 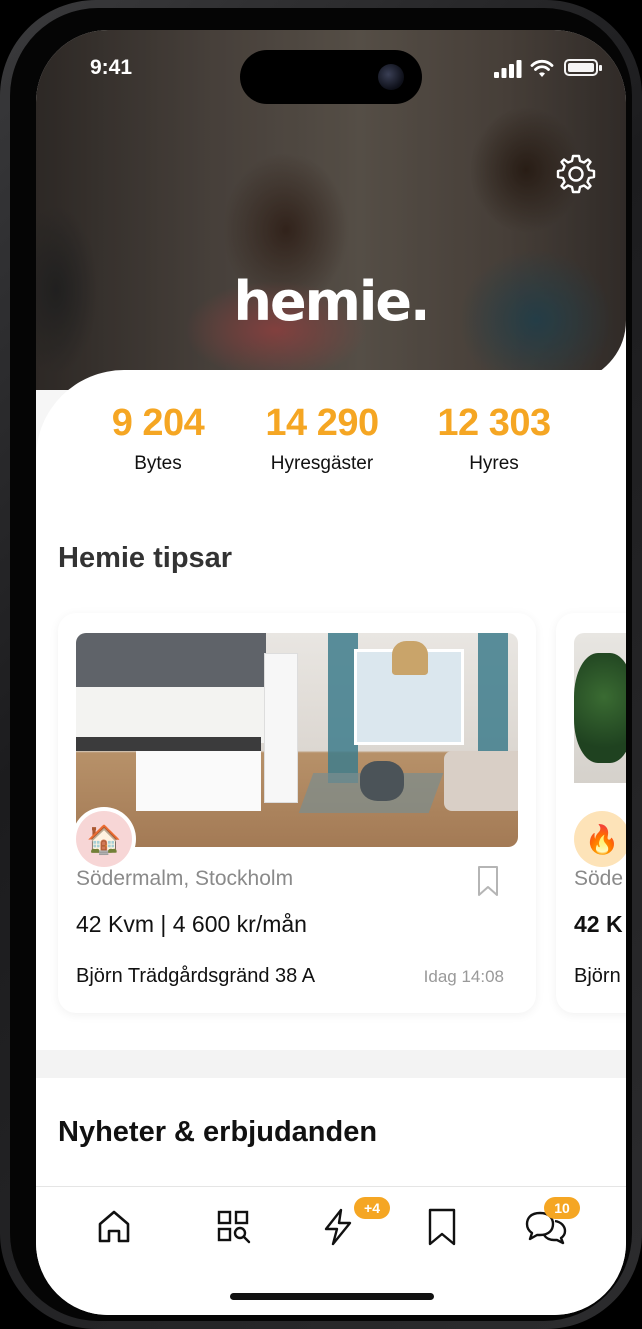 What do you see at coordinates (322, 423) in the screenshot?
I see `stat-value: 14 290` at bounding box center [322, 423].